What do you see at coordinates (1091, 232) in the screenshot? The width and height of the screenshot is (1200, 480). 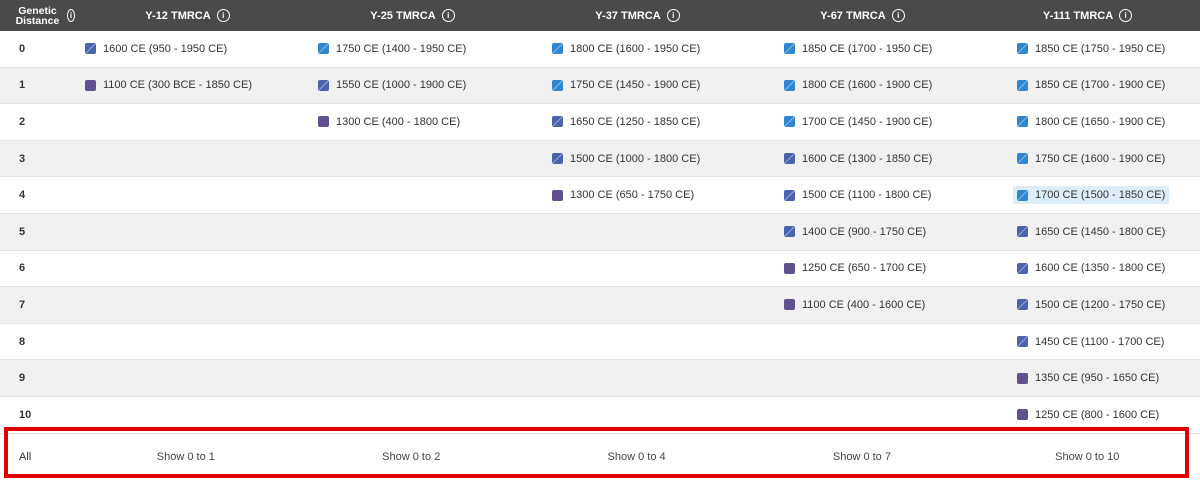 I see `tmrca-entry: 1650 CE (1450 - 1800 CE)` at bounding box center [1091, 232].